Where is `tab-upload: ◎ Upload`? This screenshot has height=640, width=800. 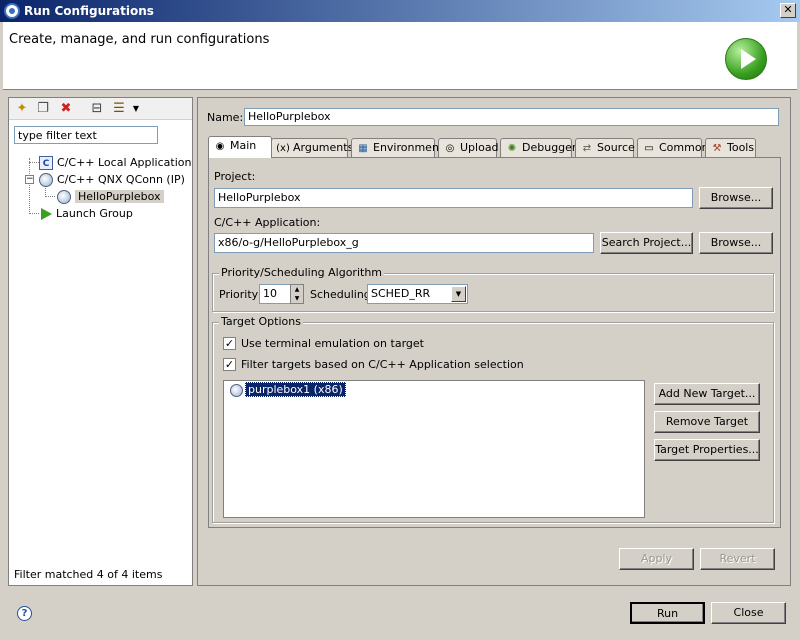
tab-upload: ◎ Upload is located at coordinates (468, 147).